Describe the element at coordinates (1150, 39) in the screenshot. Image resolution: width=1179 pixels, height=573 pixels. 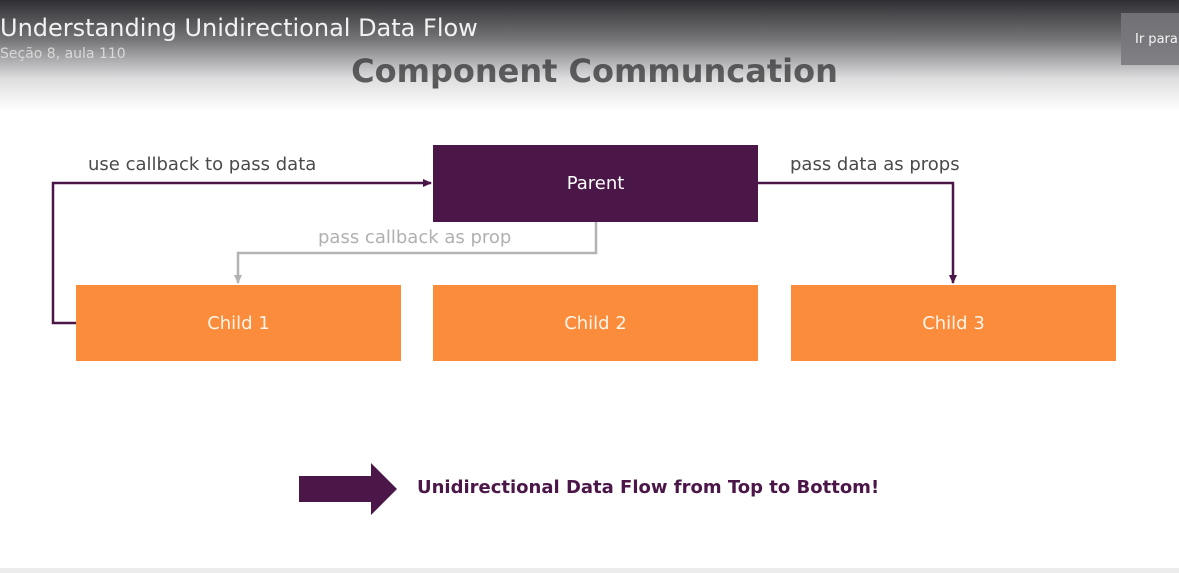
I see `goto-button: Ir para` at that location.